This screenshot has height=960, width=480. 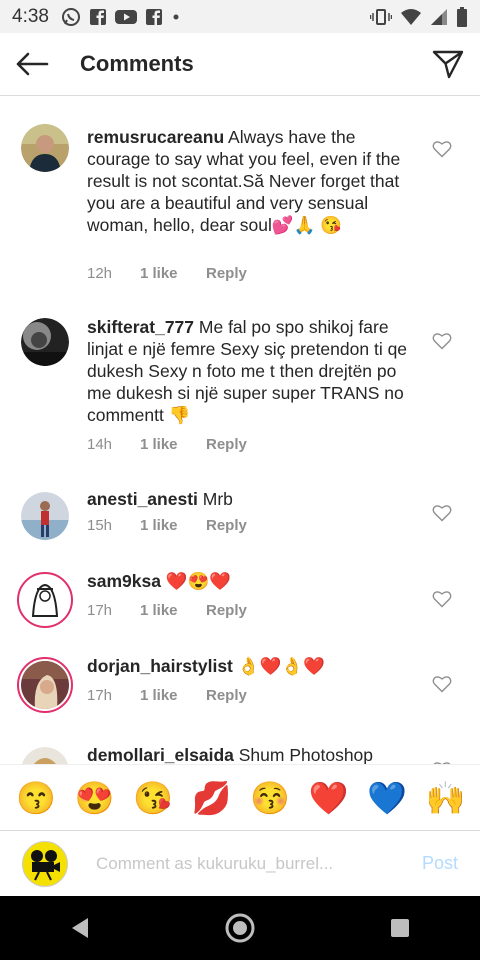 I want to click on vibrate-icon, so click(x=381, y=16).